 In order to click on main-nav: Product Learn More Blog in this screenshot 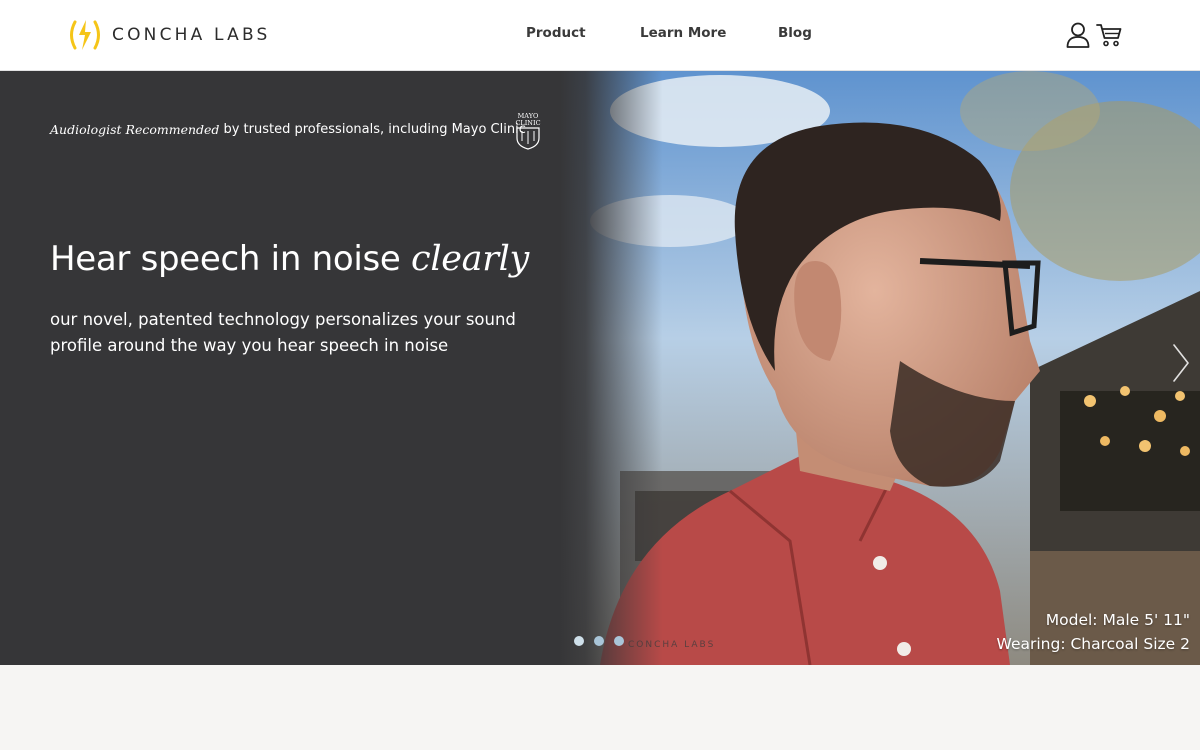, I will do `click(600, 35)`.